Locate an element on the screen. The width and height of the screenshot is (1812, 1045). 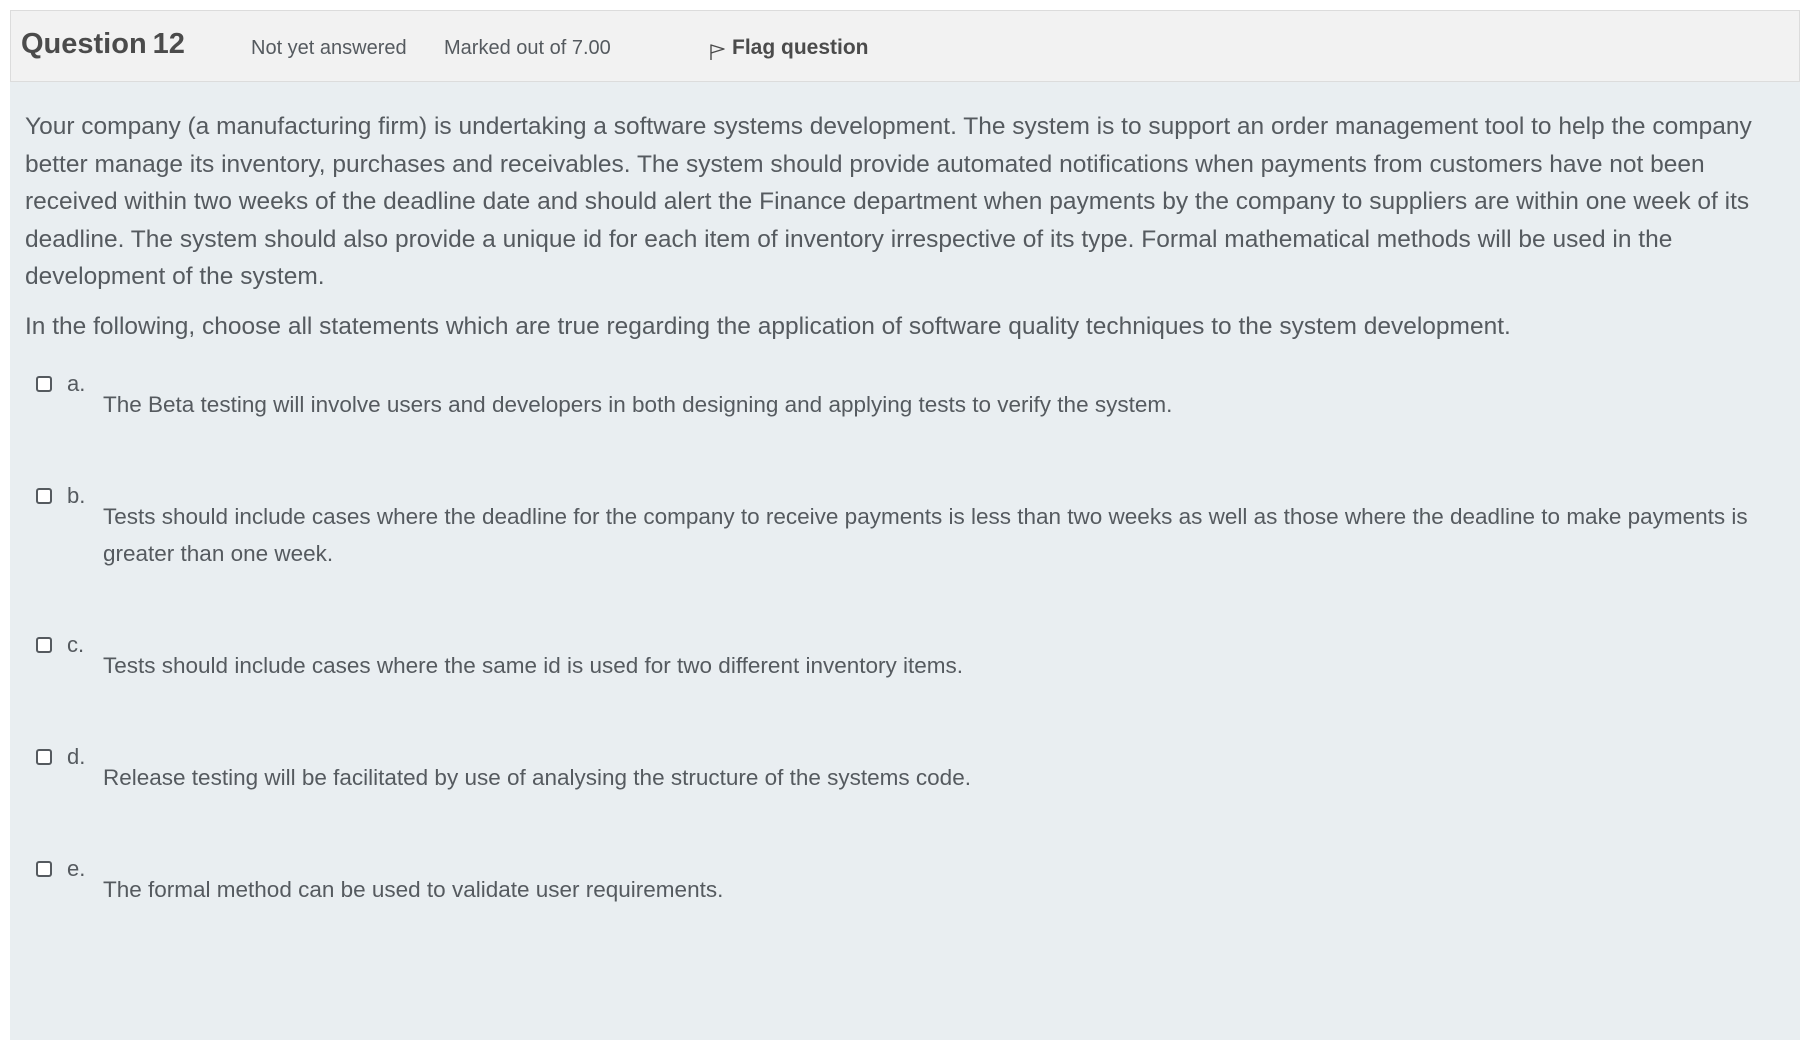
answer-letter-b: b. is located at coordinates (76, 495).